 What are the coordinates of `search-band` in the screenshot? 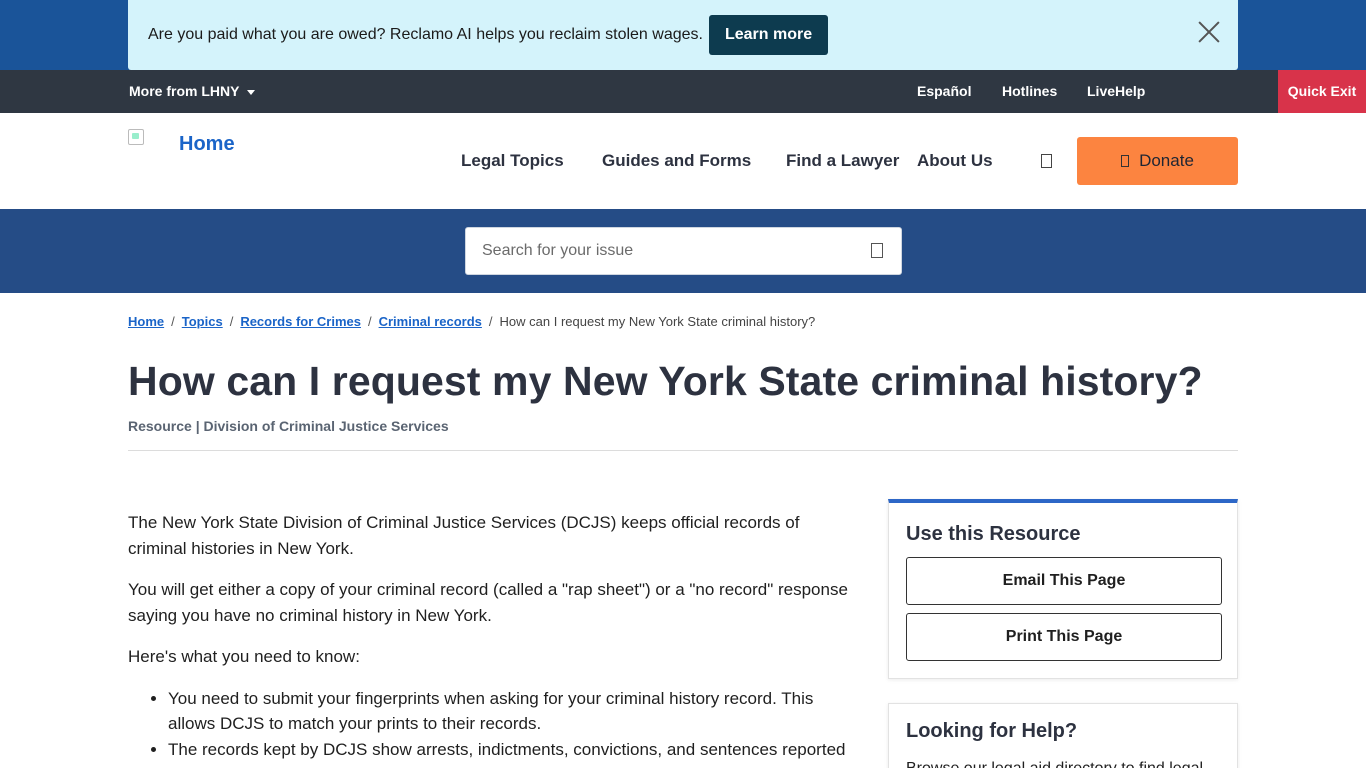 It's located at (683, 251).